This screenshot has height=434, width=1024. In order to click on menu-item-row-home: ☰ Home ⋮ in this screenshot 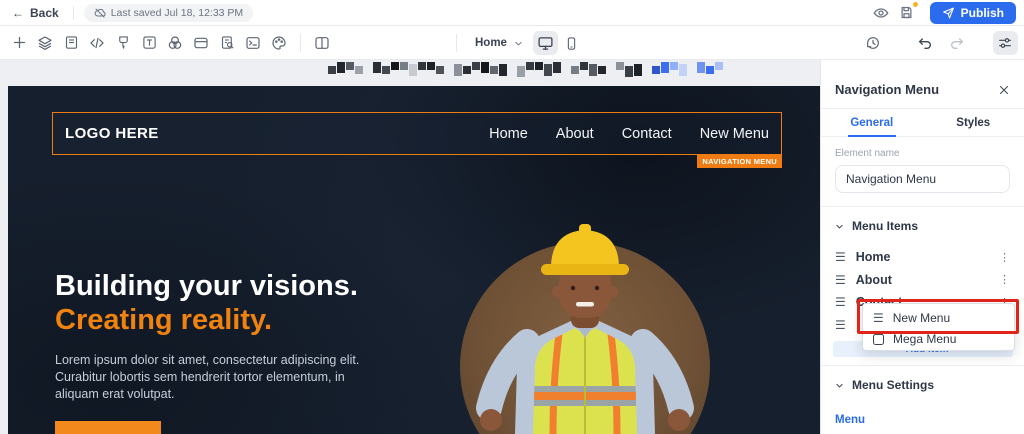, I will do `click(922, 257)`.